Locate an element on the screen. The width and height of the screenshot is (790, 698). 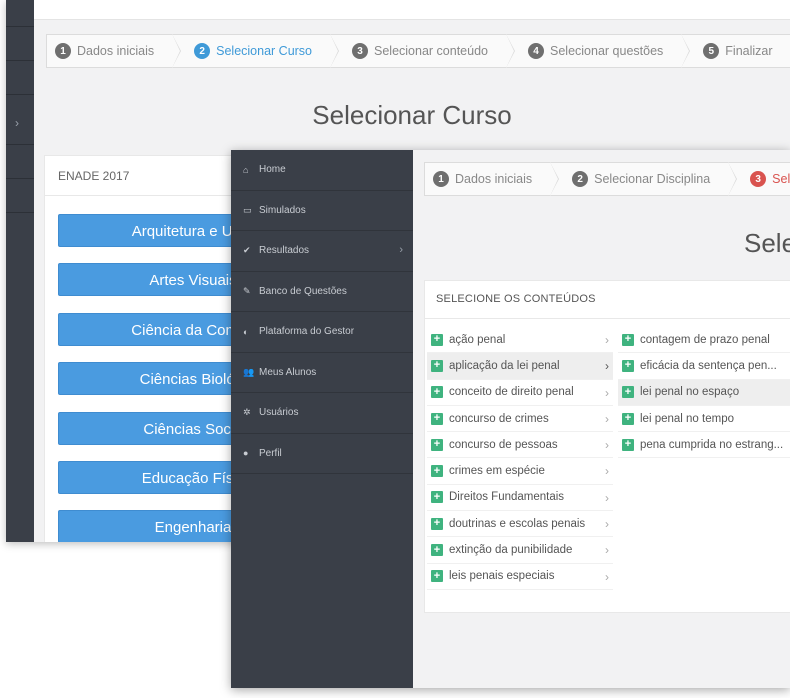
nav-item-simulados: ▭ Simulados is located at coordinates (322, 211).